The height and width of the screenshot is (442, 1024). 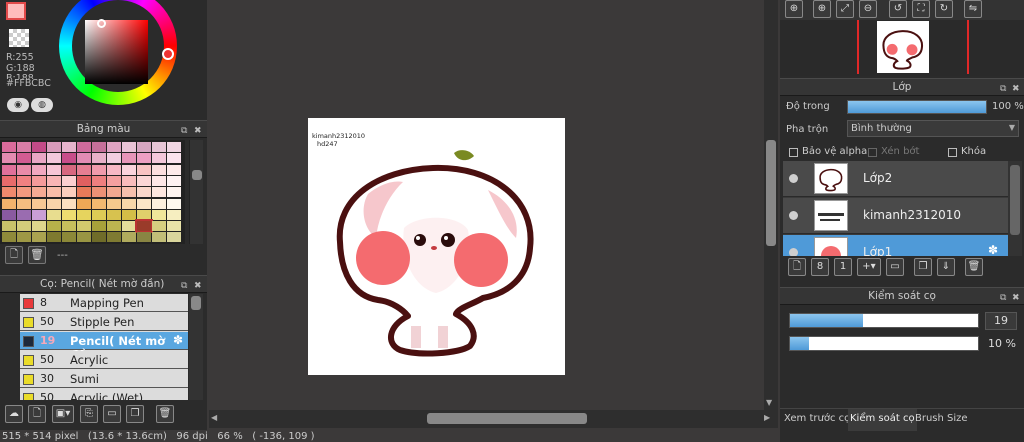 I want to click on clipping-checkbox, so click(x=872, y=152).